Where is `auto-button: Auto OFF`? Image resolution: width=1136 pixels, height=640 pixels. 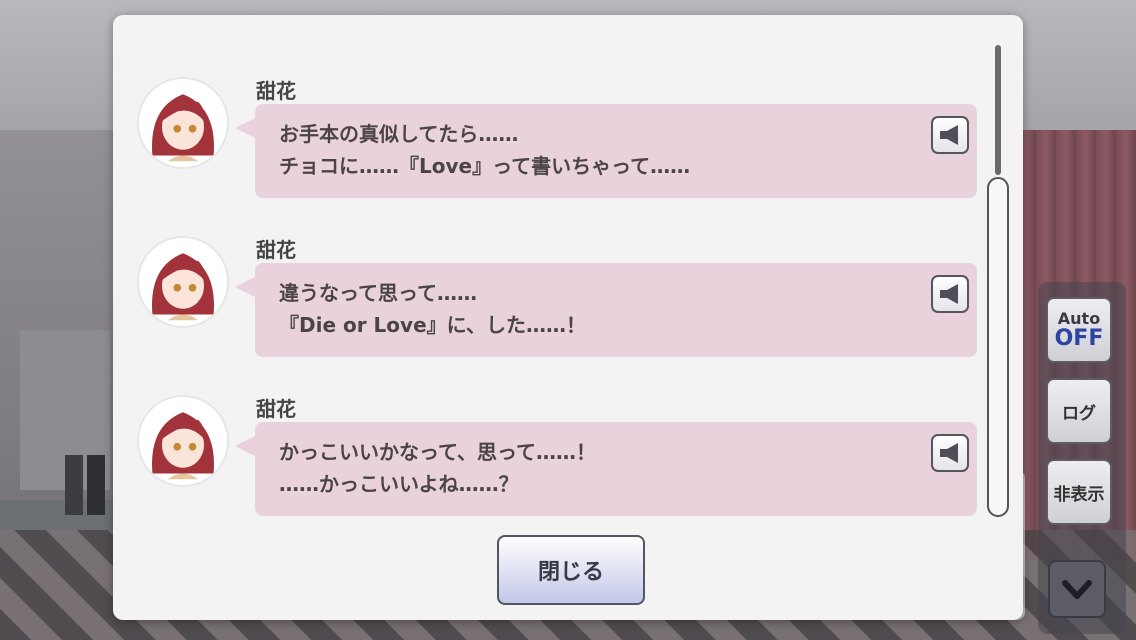 auto-button: Auto OFF is located at coordinates (1079, 330).